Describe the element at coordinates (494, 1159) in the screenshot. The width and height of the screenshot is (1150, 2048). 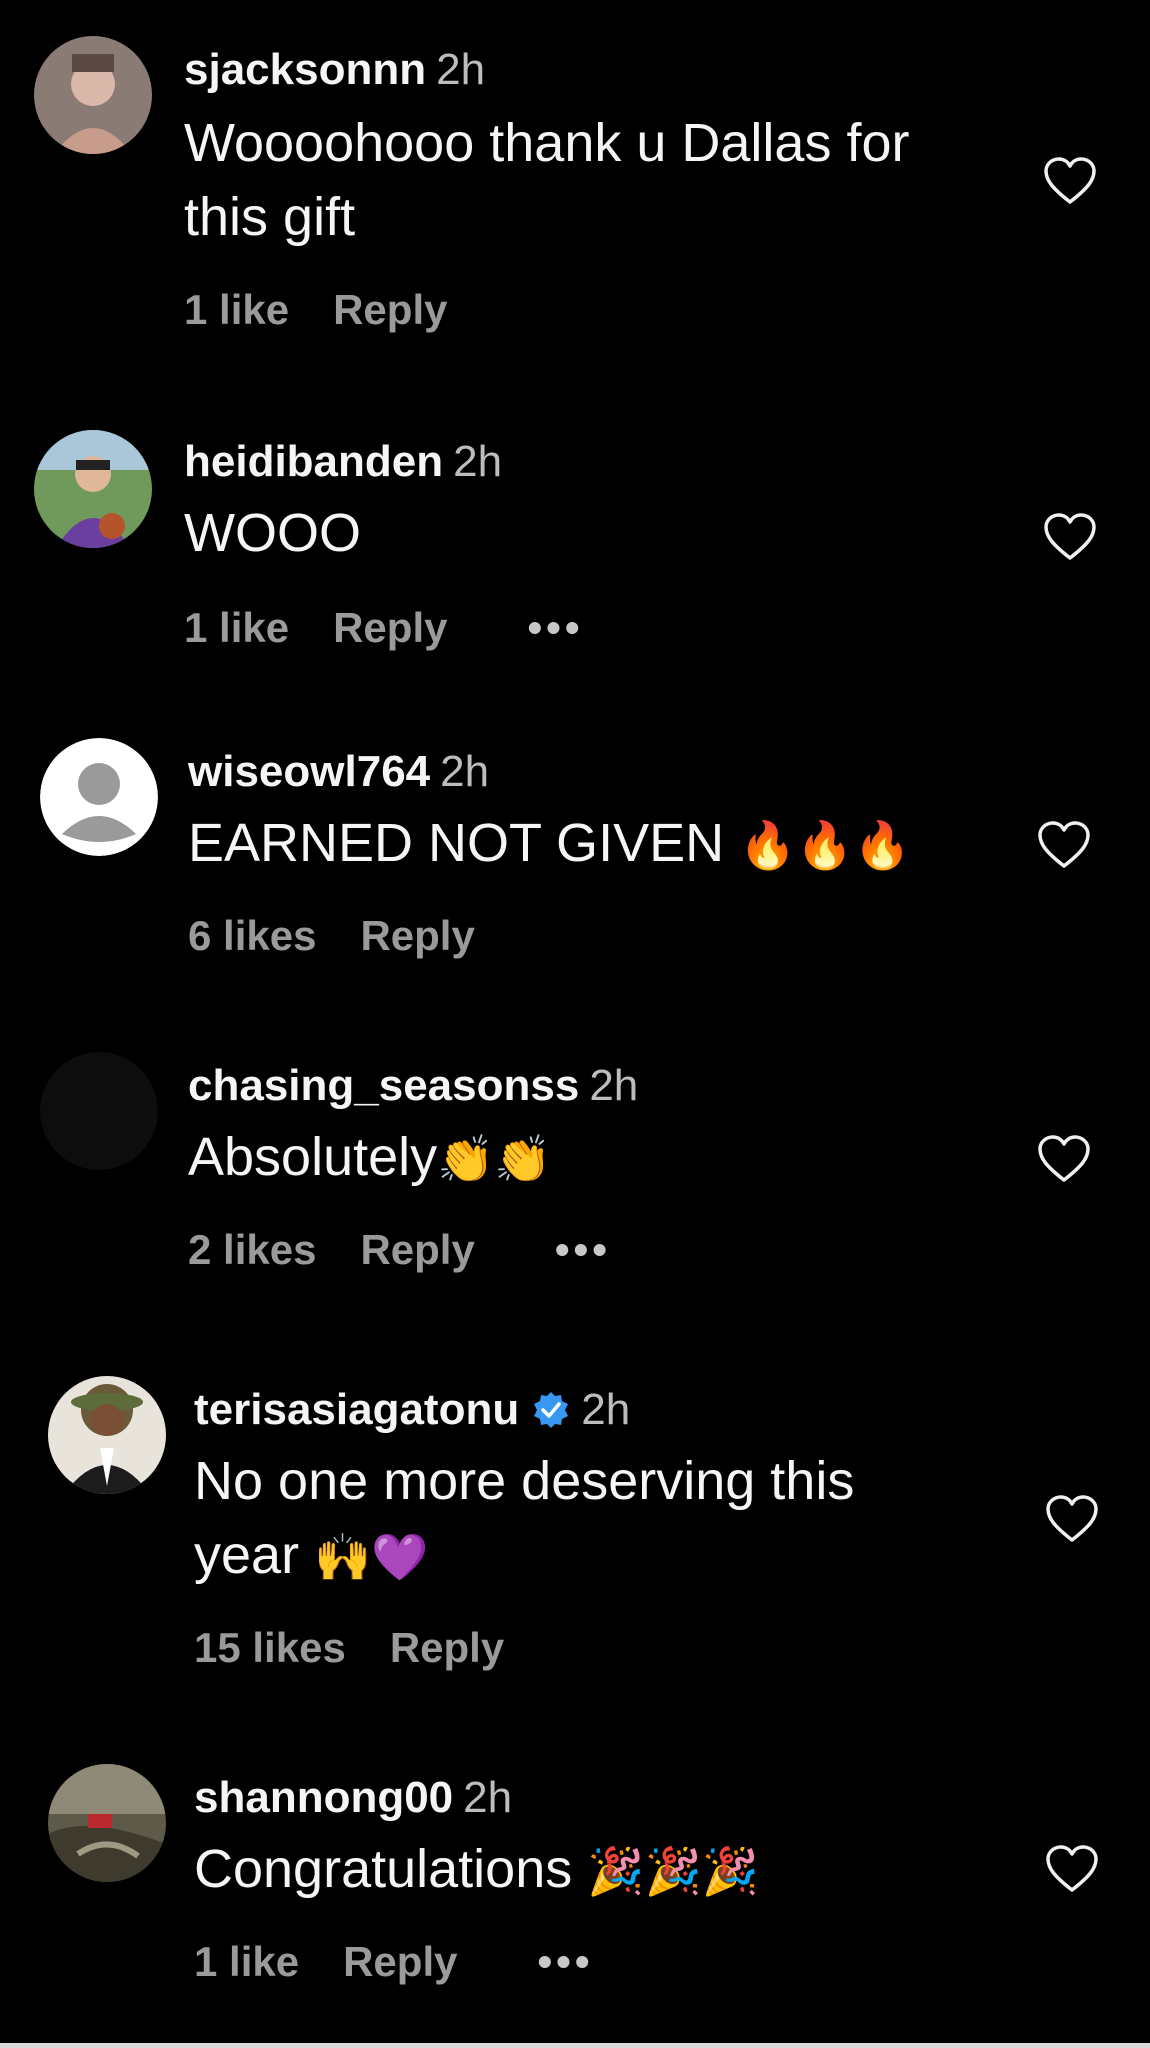
I see `clapping-hands-emoji-icon: 👏👏` at that location.